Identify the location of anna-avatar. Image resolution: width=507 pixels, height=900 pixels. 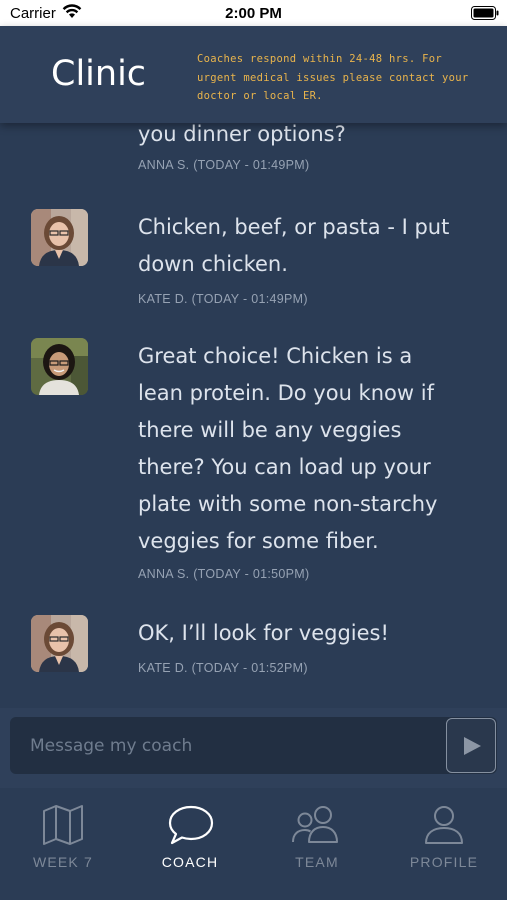
(59, 366).